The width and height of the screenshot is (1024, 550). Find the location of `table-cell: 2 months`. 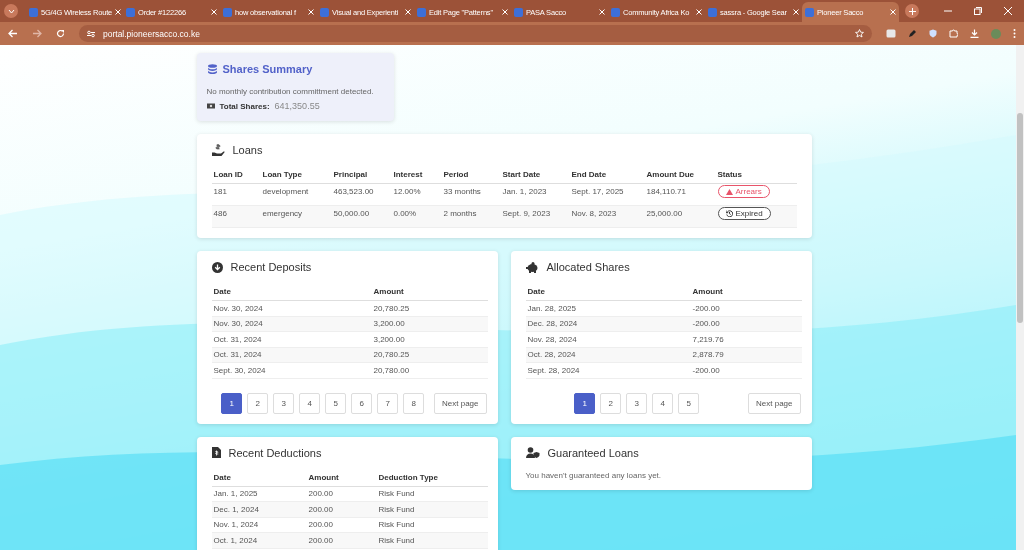

table-cell: 2 months is located at coordinates (471, 217).